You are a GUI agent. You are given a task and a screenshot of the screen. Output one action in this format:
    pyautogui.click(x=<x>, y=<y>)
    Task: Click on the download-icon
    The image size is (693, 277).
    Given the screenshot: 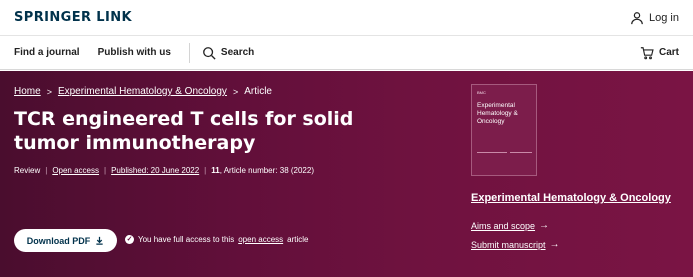 What is the action you would take?
    pyautogui.click(x=99, y=240)
    